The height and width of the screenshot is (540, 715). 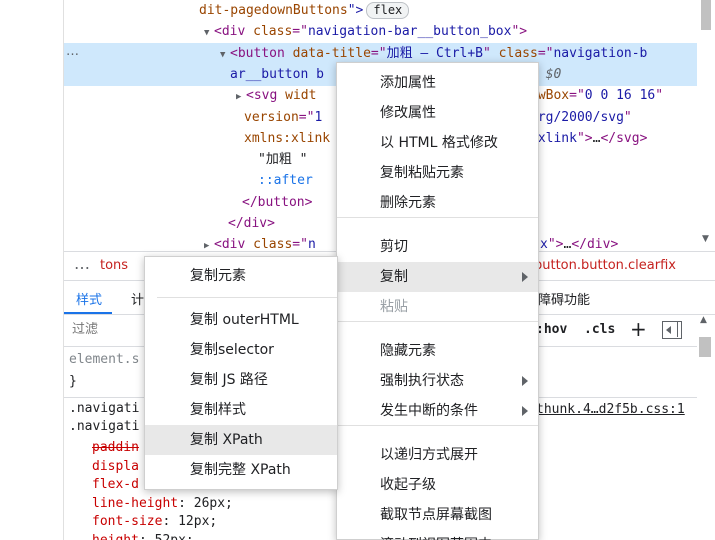 I want to click on css-property: paddin, so click(x=115, y=448).